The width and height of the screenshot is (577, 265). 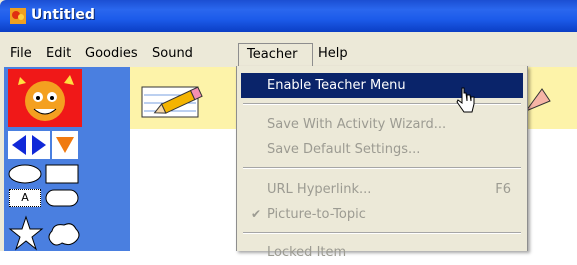 What do you see at coordinates (272, 54) in the screenshot?
I see `menu-teacher-label: Teacher` at bounding box center [272, 54].